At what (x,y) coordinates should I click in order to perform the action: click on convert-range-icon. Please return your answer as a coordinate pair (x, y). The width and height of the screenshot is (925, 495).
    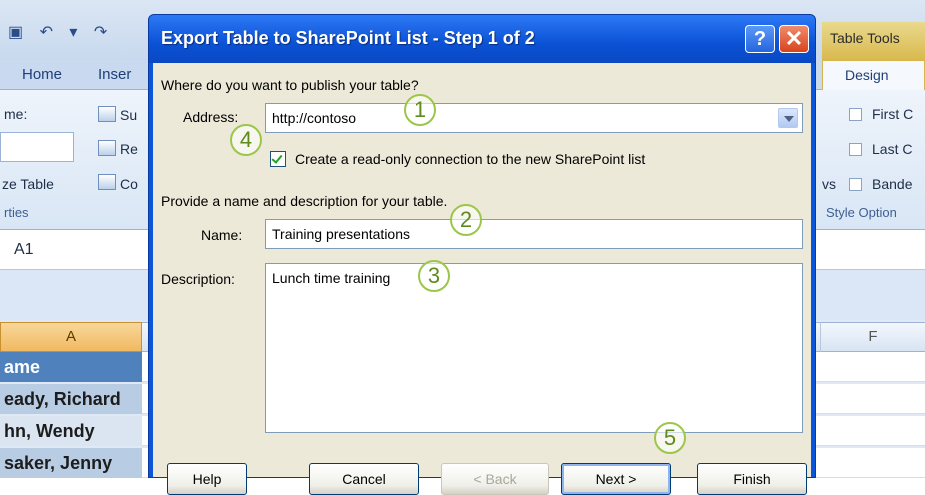
    Looking at the image, I should click on (107, 182).